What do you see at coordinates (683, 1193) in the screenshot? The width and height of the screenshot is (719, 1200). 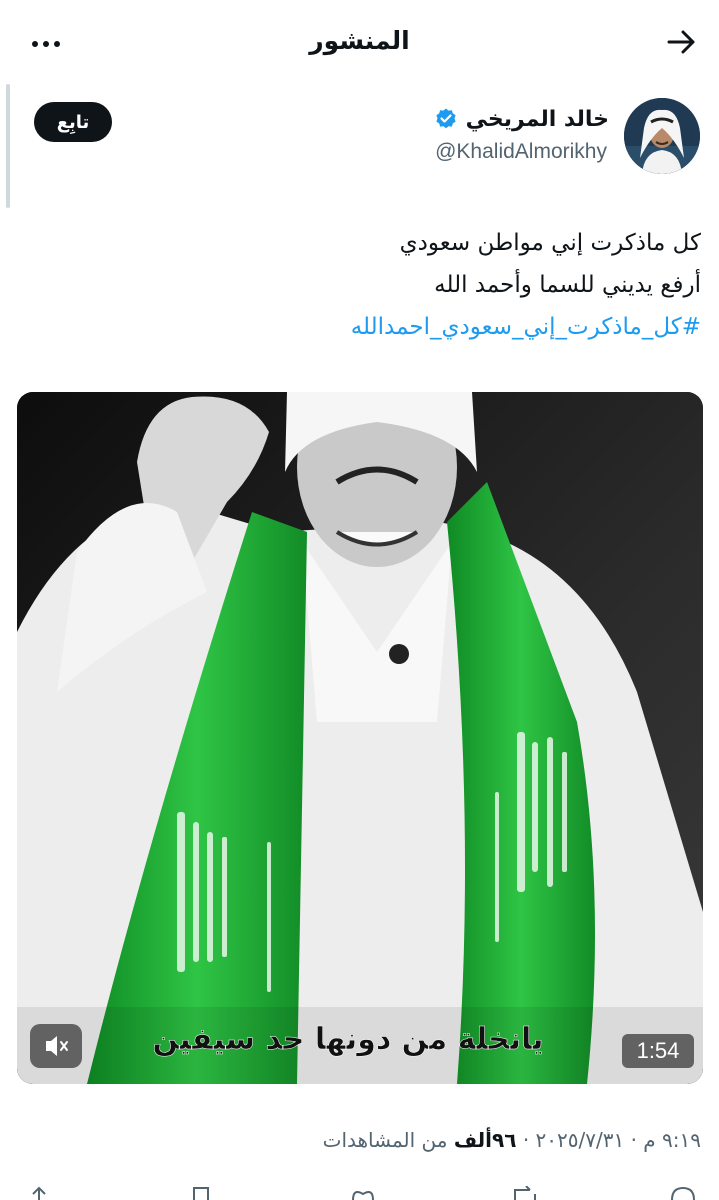 I see `reply-icon` at bounding box center [683, 1193].